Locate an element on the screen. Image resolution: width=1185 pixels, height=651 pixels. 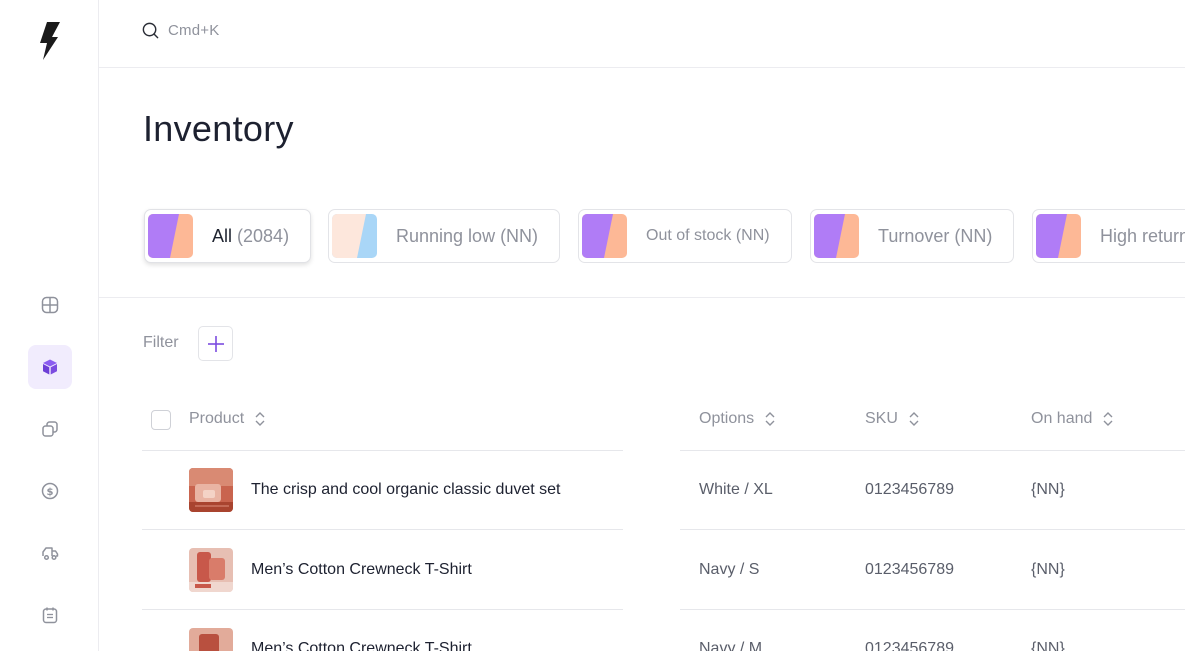
segment-turnover: Turnover (NN) is located at coordinates (912, 236).